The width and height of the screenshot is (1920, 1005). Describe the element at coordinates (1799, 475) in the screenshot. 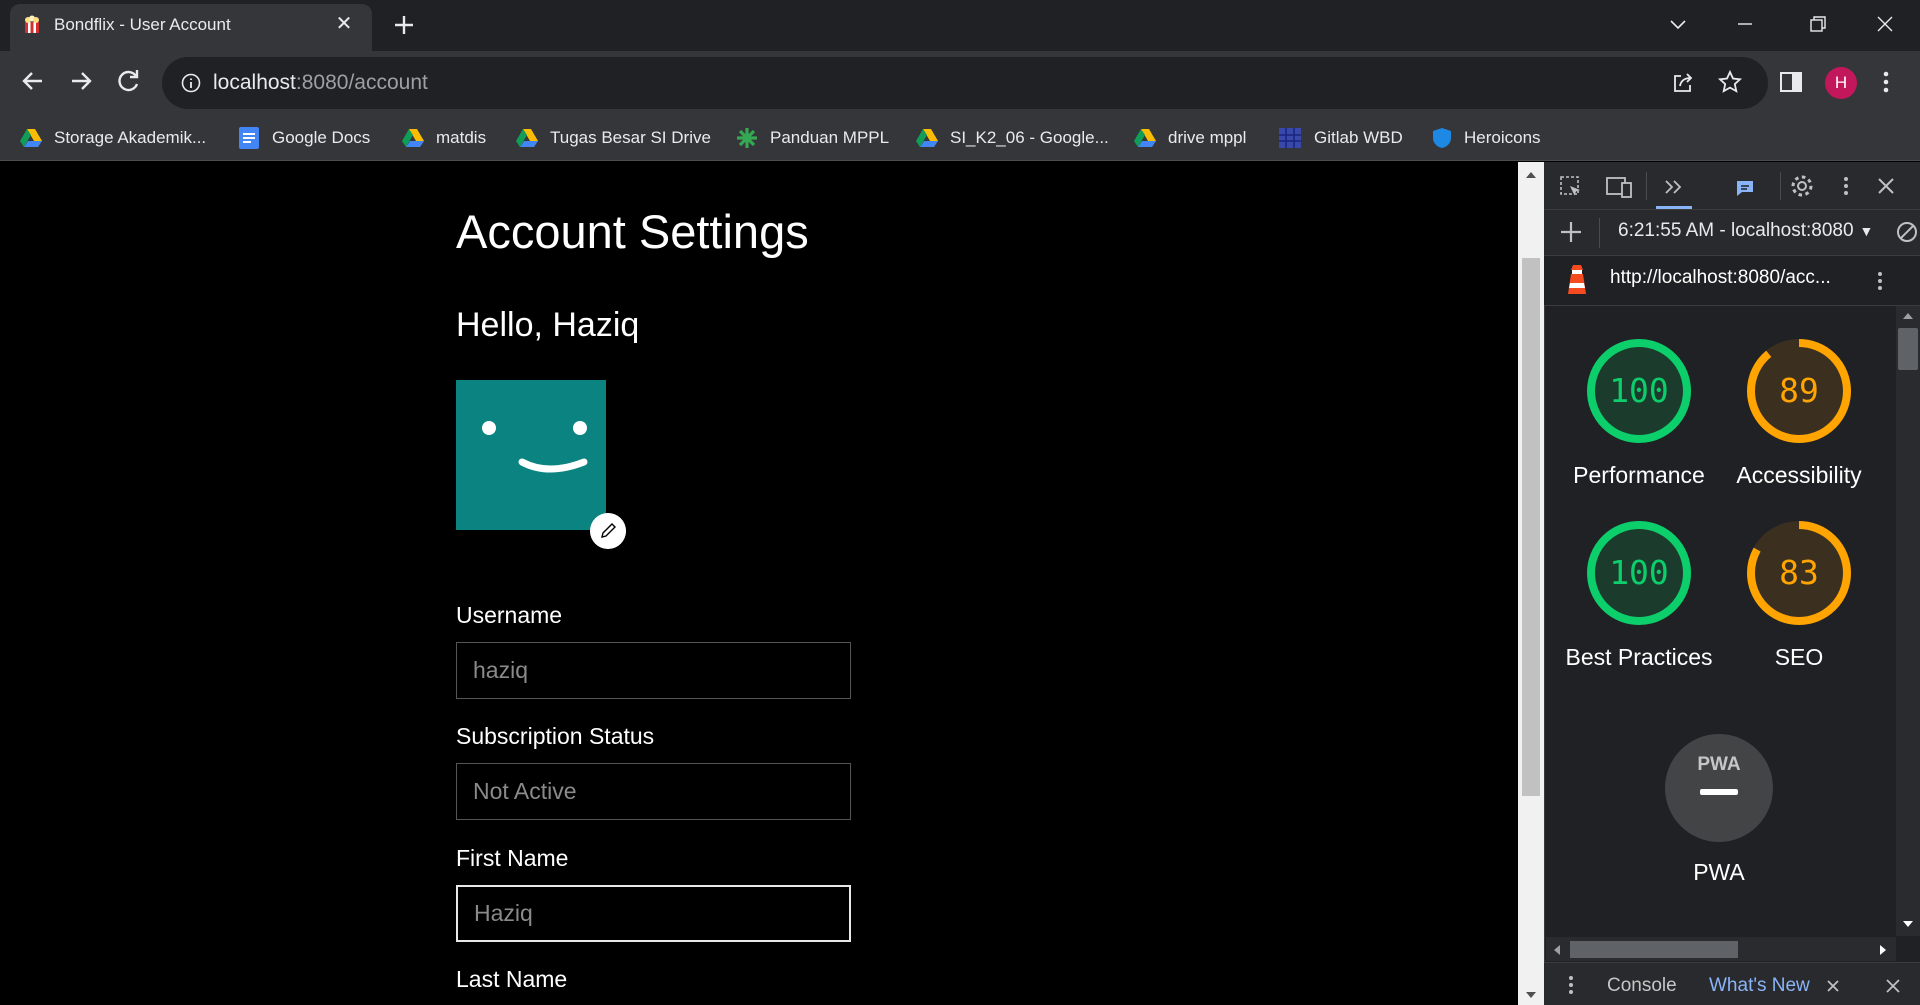

I see `accessibility-label: Accessibility` at that location.